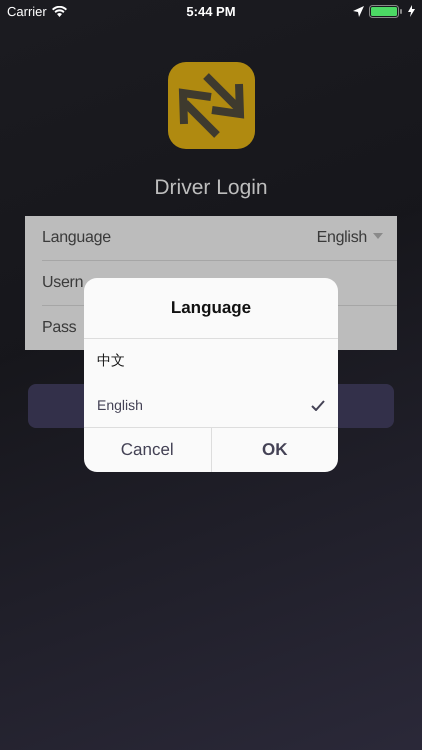 This screenshot has width=422, height=750. What do you see at coordinates (378, 236) in the screenshot?
I see `dropdown-caret-icon` at bounding box center [378, 236].